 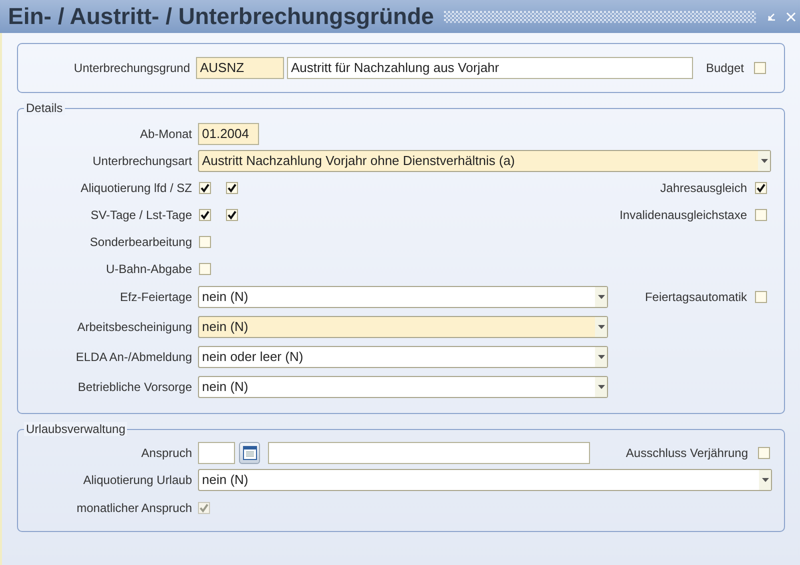 What do you see at coordinates (687, 453) in the screenshot?
I see `field-label: Ausschluss Verjährung` at bounding box center [687, 453].